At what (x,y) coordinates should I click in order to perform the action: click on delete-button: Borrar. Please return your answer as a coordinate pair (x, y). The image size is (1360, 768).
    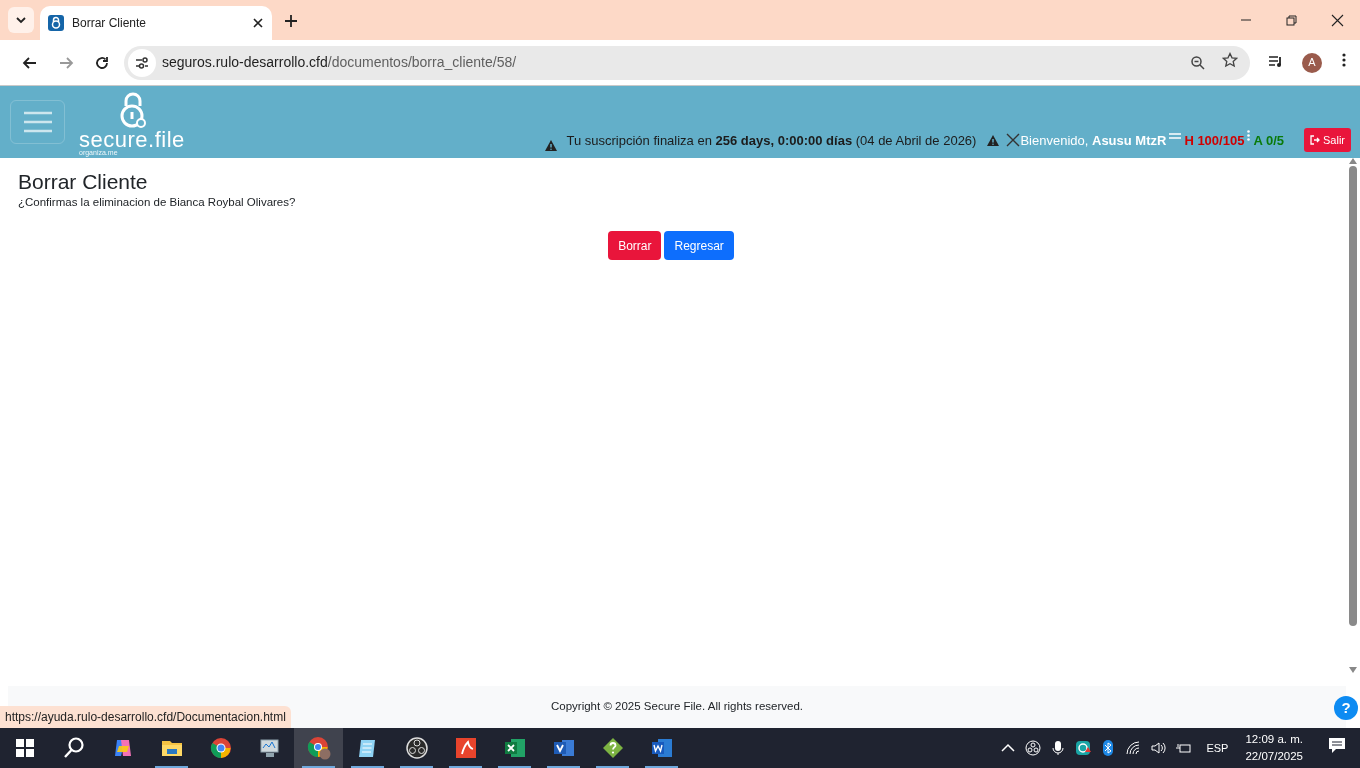
    Looking at the image, I should click on (635, 246).